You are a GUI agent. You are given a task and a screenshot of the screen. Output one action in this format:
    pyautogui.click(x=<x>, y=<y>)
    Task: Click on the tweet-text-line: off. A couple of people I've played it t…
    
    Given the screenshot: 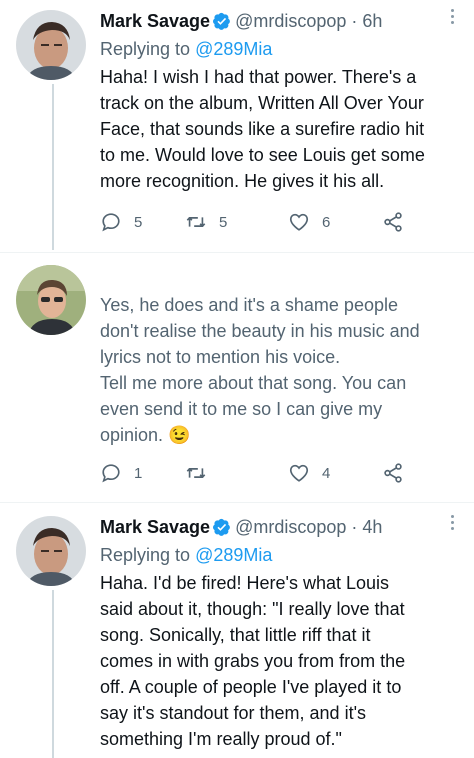 What is the action you would take?
    pyautogui.click(x=251, y=687)
    